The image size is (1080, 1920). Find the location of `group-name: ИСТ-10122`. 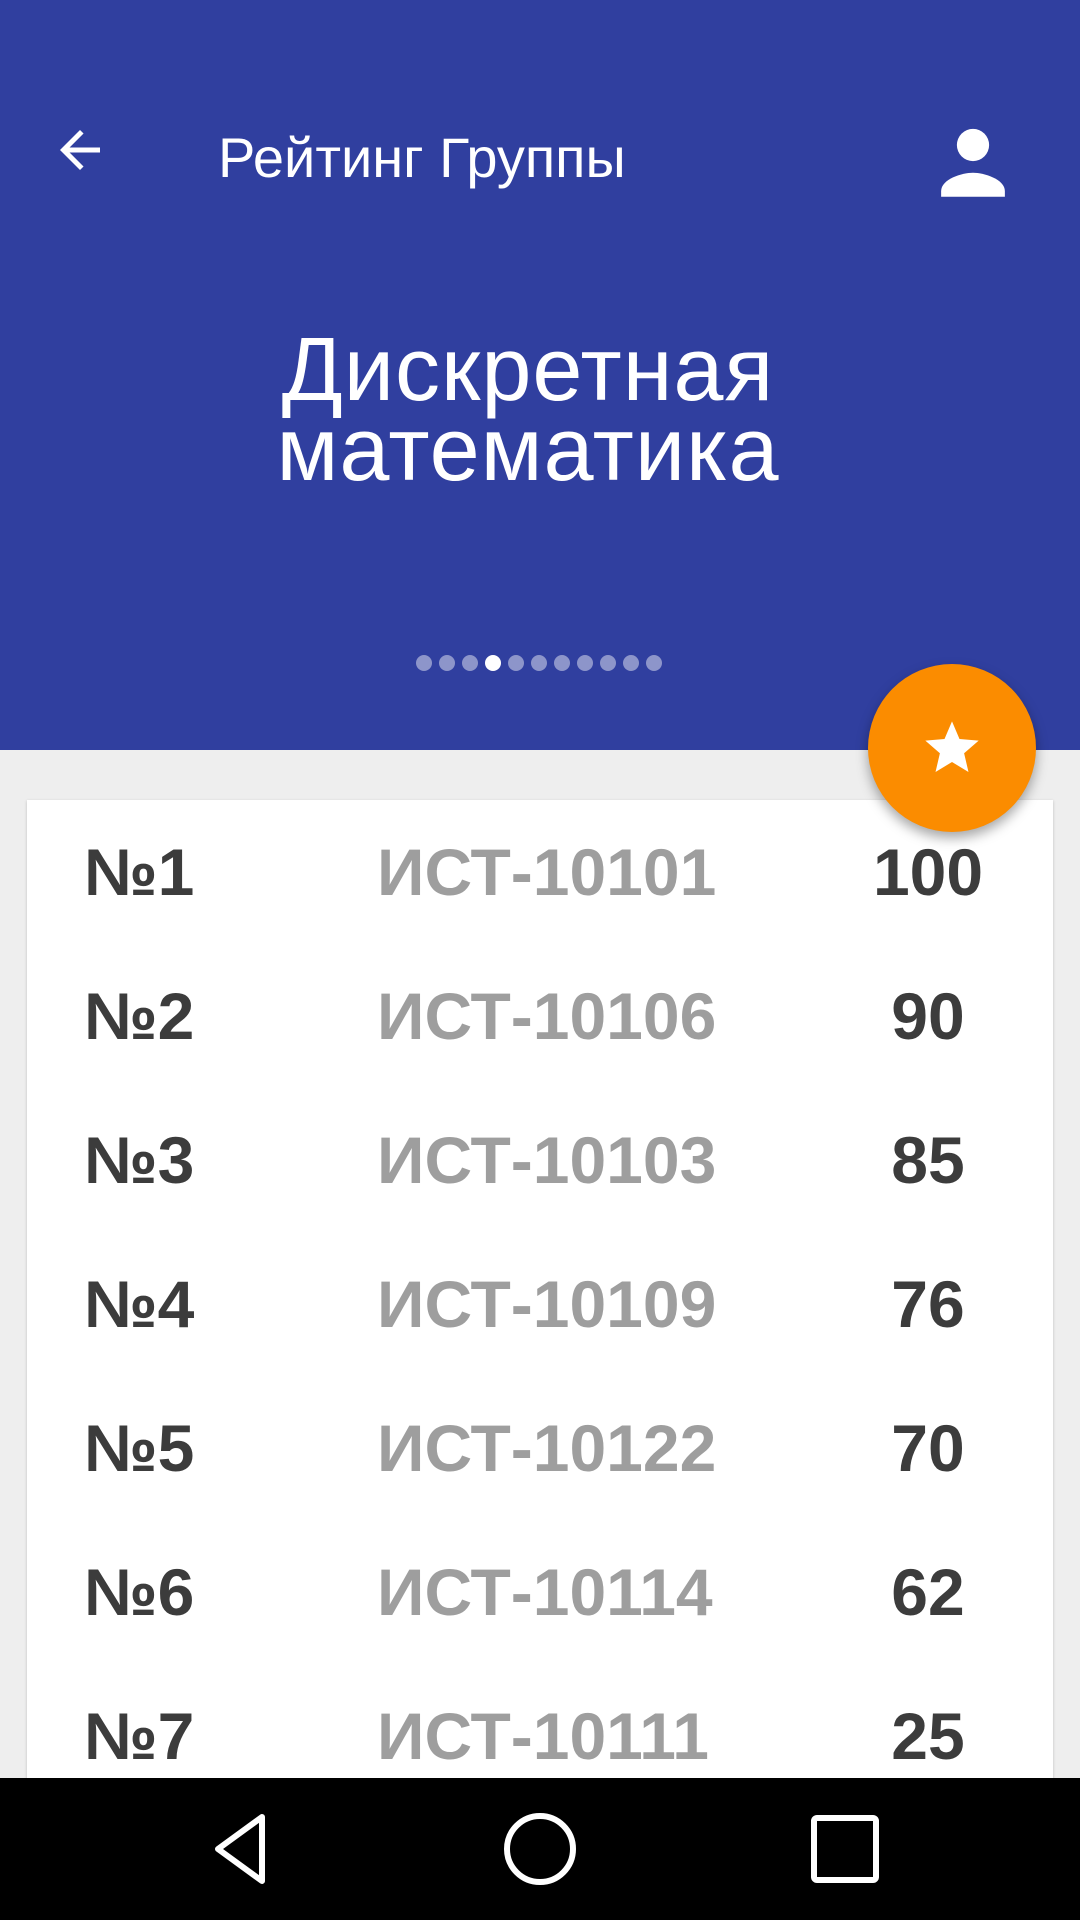

group-name: ИСТ-10122 is located at coordinates (547, 1448).